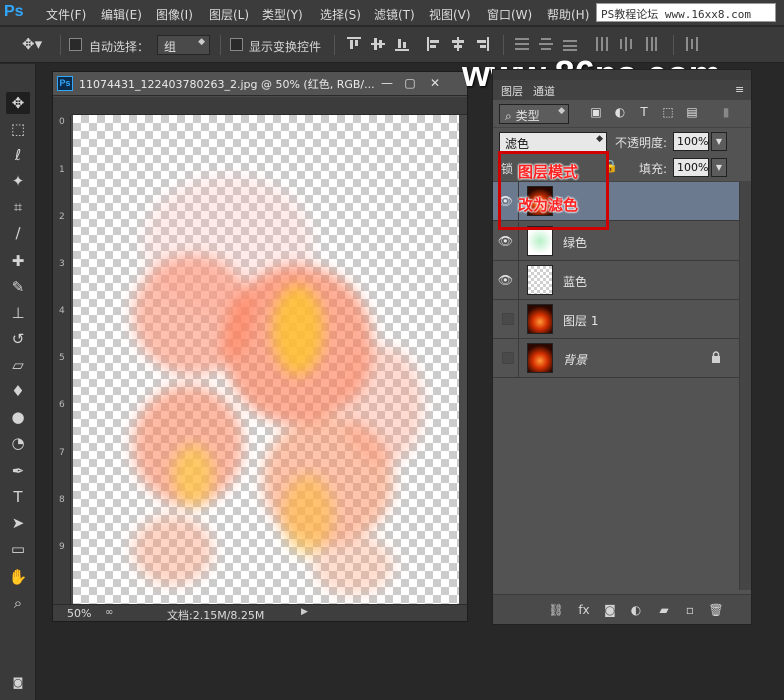 Image resolution: width=784 pixels, height=700 pixels. Describe the element at coordinates (354, 44) in the screenshot. I see `align-top-icon` at that location.